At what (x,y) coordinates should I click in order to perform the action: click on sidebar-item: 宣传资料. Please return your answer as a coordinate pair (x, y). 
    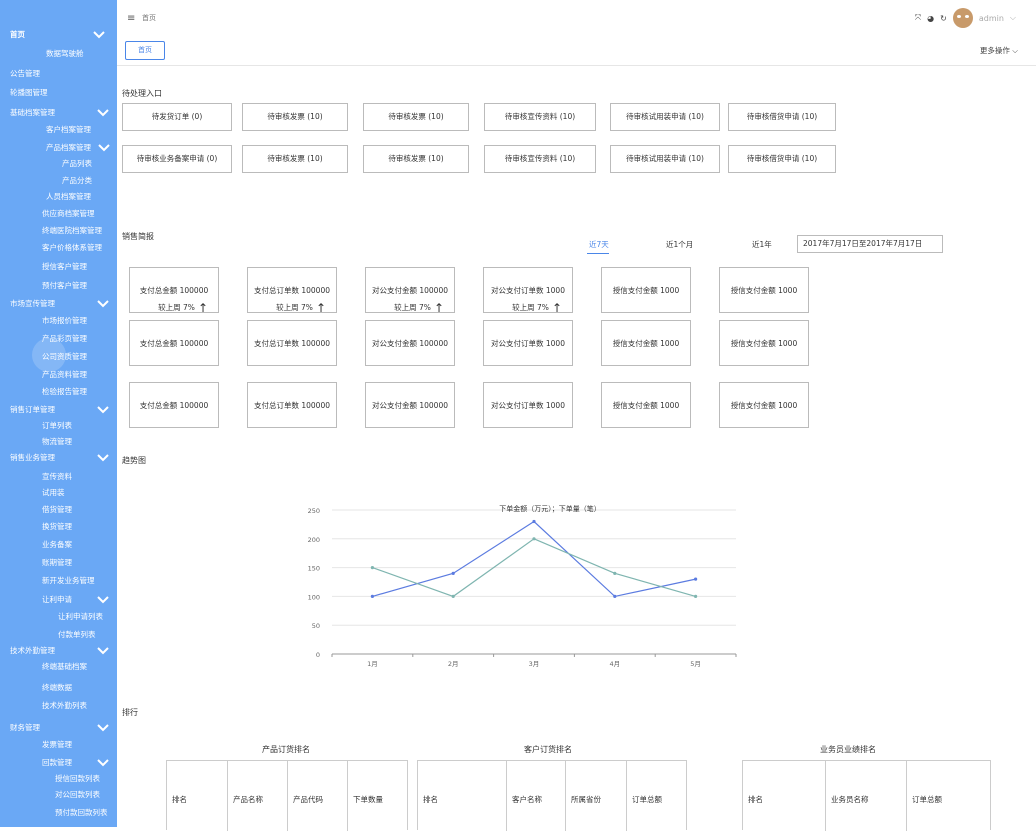
    Looking at the image, I should click on (57, 477).